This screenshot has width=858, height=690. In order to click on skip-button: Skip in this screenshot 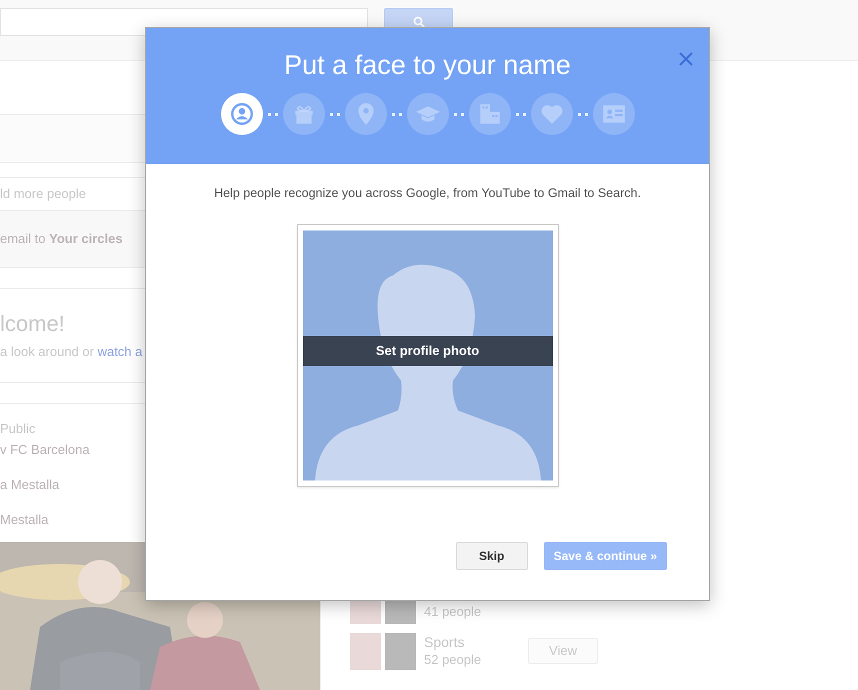, I will do `click(492, 556)`.